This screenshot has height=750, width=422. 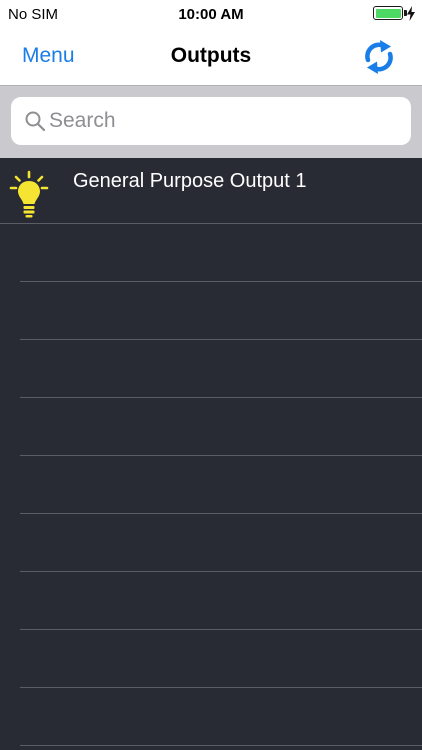 What do you see at coordinates (190, 181) in the screenshot?
I see `output-name: General Purpose Output 1` at bounding box center [190, 181].